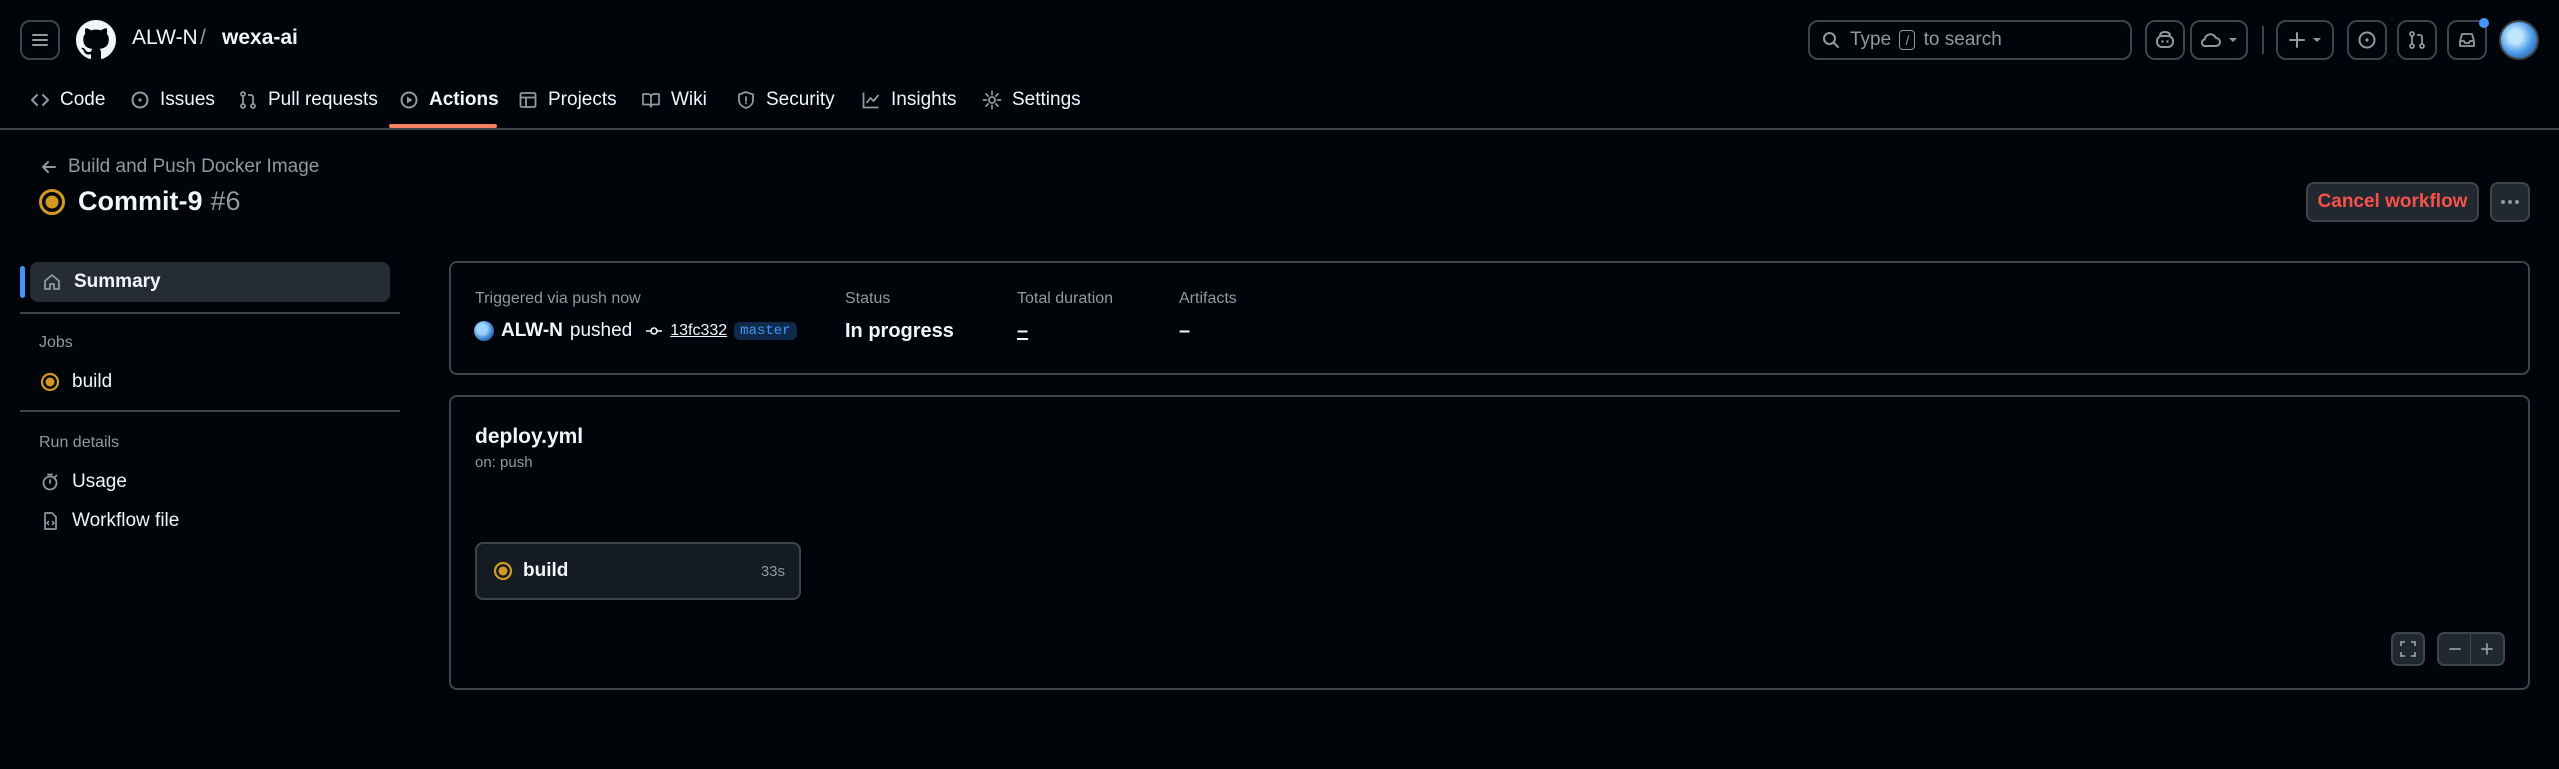  Describe the element at coordinates (504, 462) in the screenshot. I see `workflow-trigger: on: push` at that location.